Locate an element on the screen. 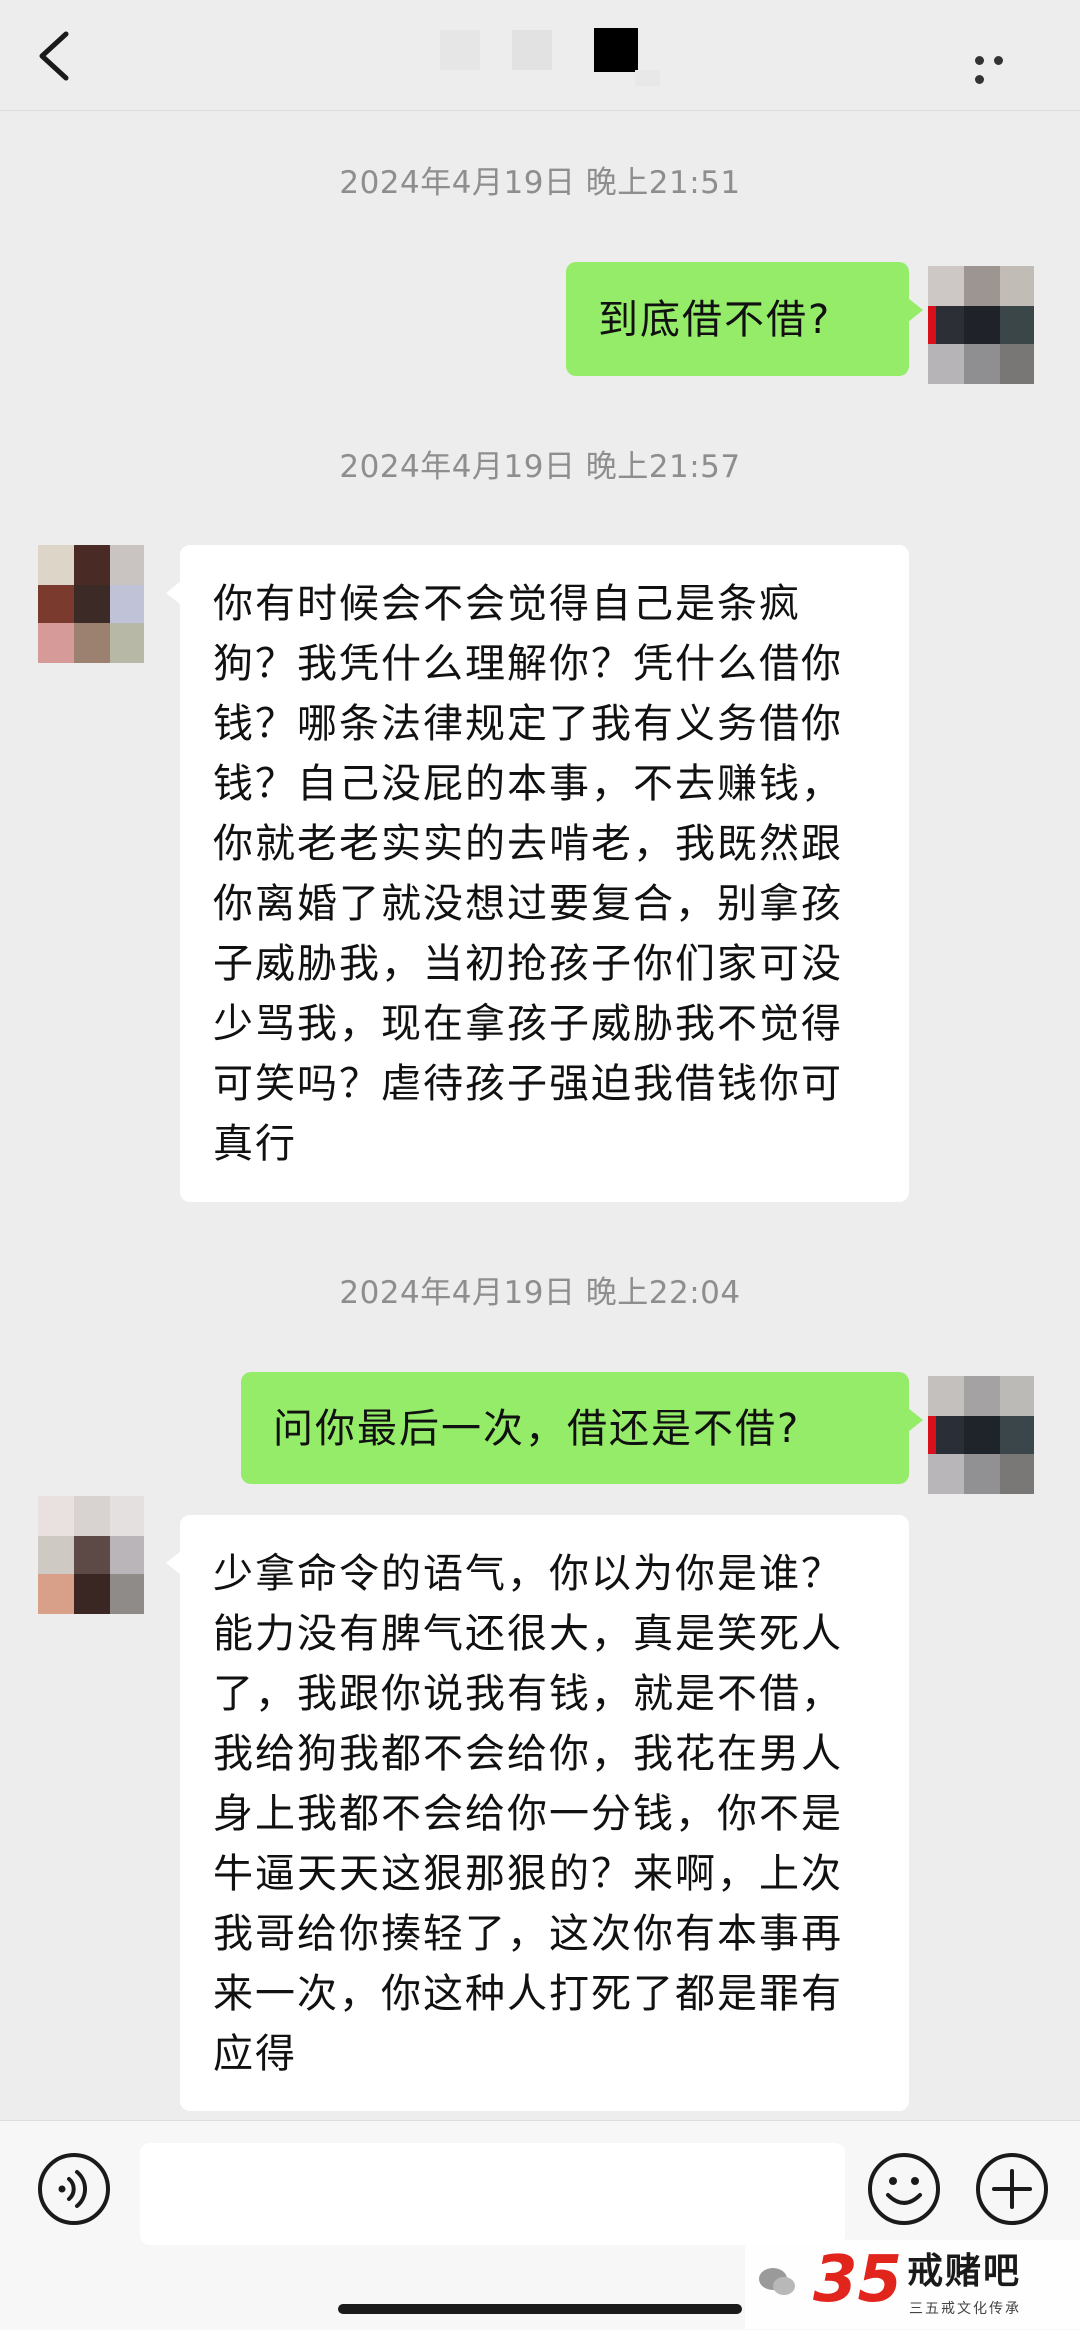 The height and width of the screenshot is (2330, 1080). outgoing-message-bubble: 到底借不借? is located at coordinates (744, 319).